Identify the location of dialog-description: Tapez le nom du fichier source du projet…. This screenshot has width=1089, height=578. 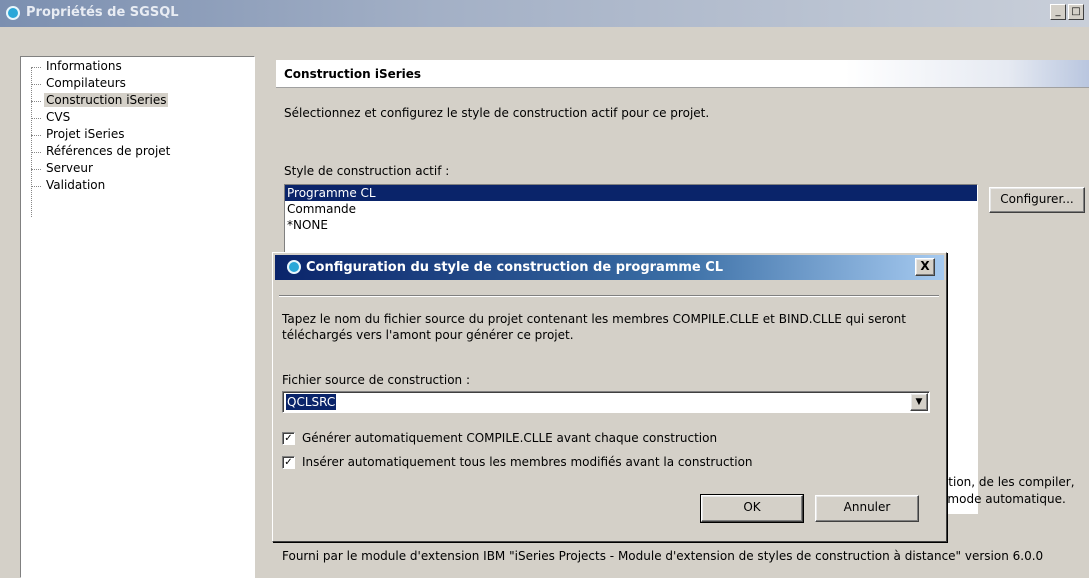
(594, 327).